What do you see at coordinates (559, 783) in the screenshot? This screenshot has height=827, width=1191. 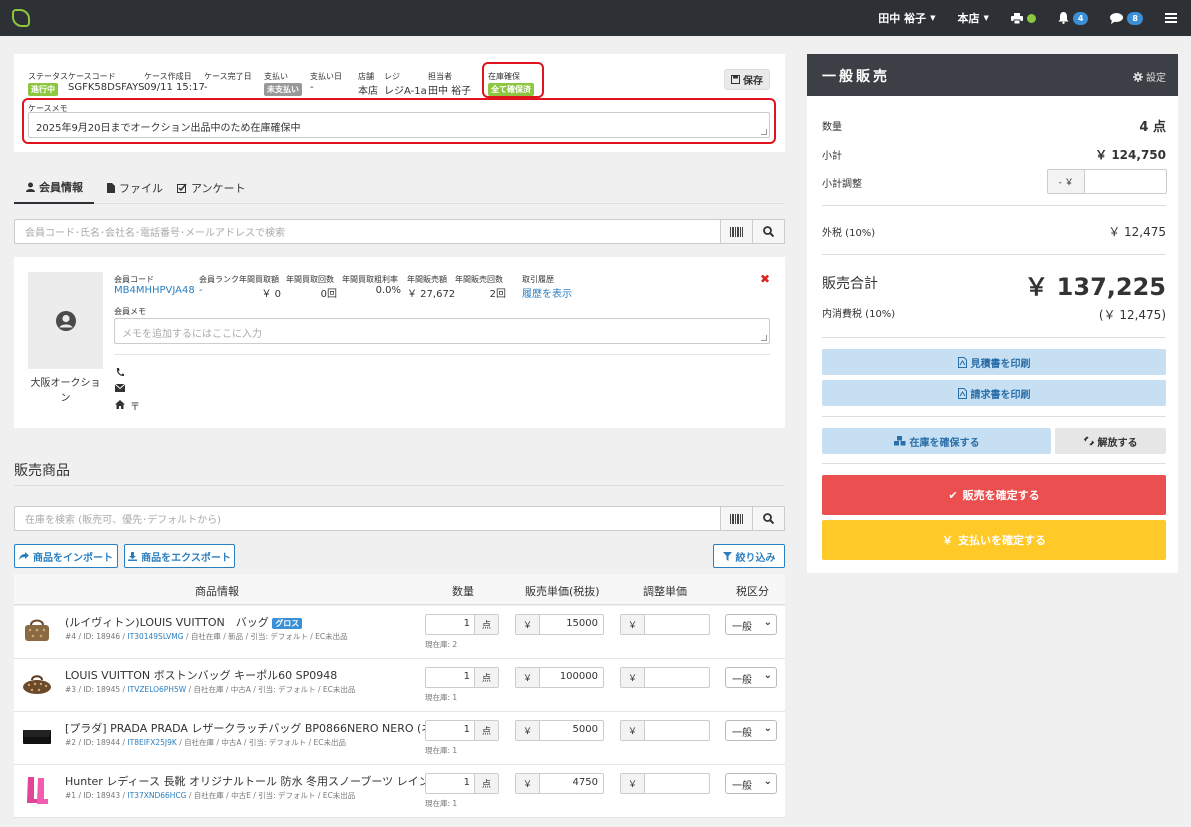 I see `unit-price-input: ￥ 4750` at bounding box center [559, 783].